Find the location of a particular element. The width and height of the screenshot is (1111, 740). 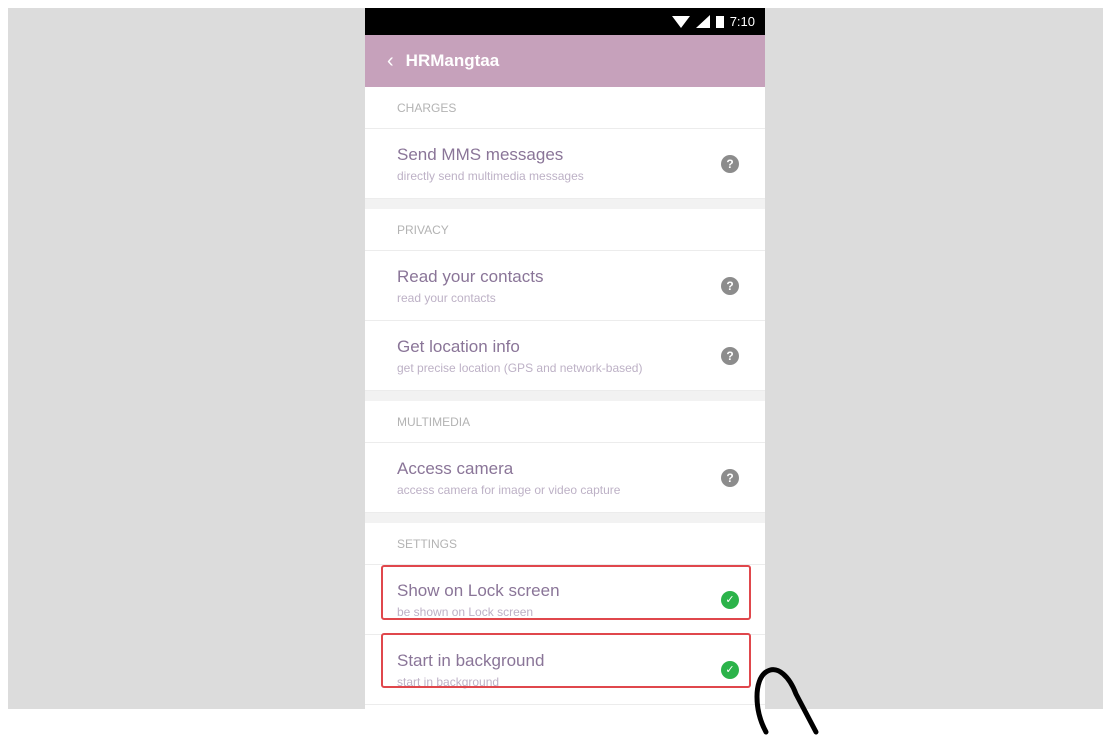

row-title: Show on Lock screen is located at coordinates (478, 590).